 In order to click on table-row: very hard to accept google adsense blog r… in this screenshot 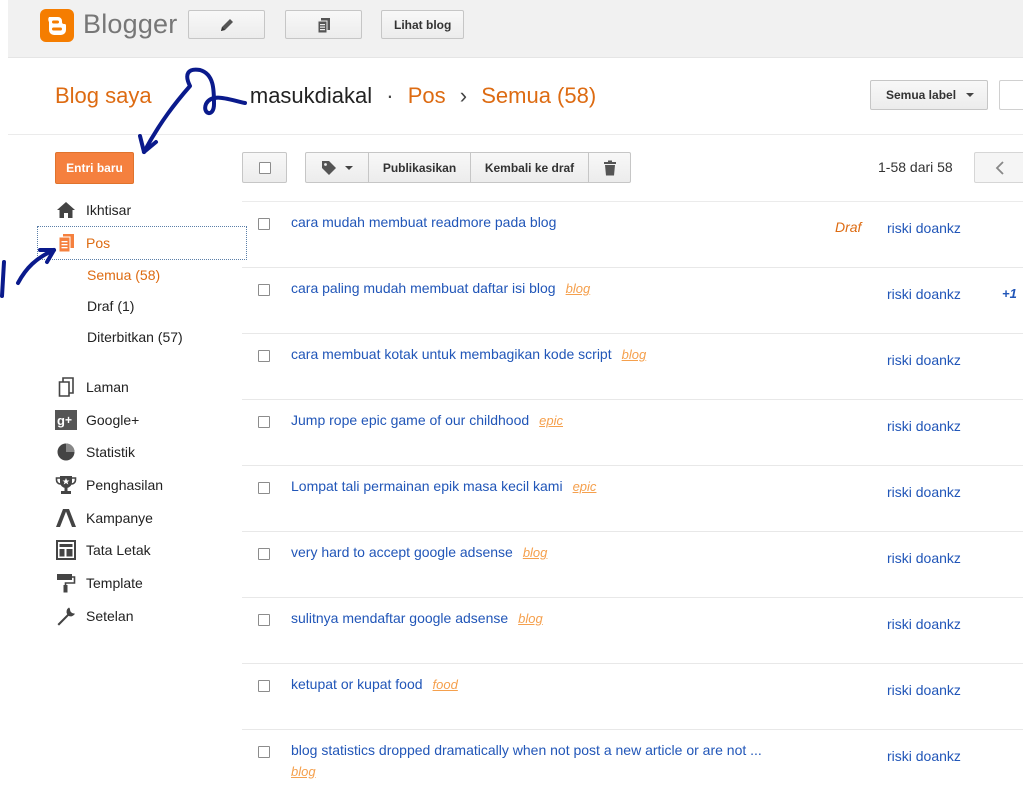, I will do `click(632, 565)`.